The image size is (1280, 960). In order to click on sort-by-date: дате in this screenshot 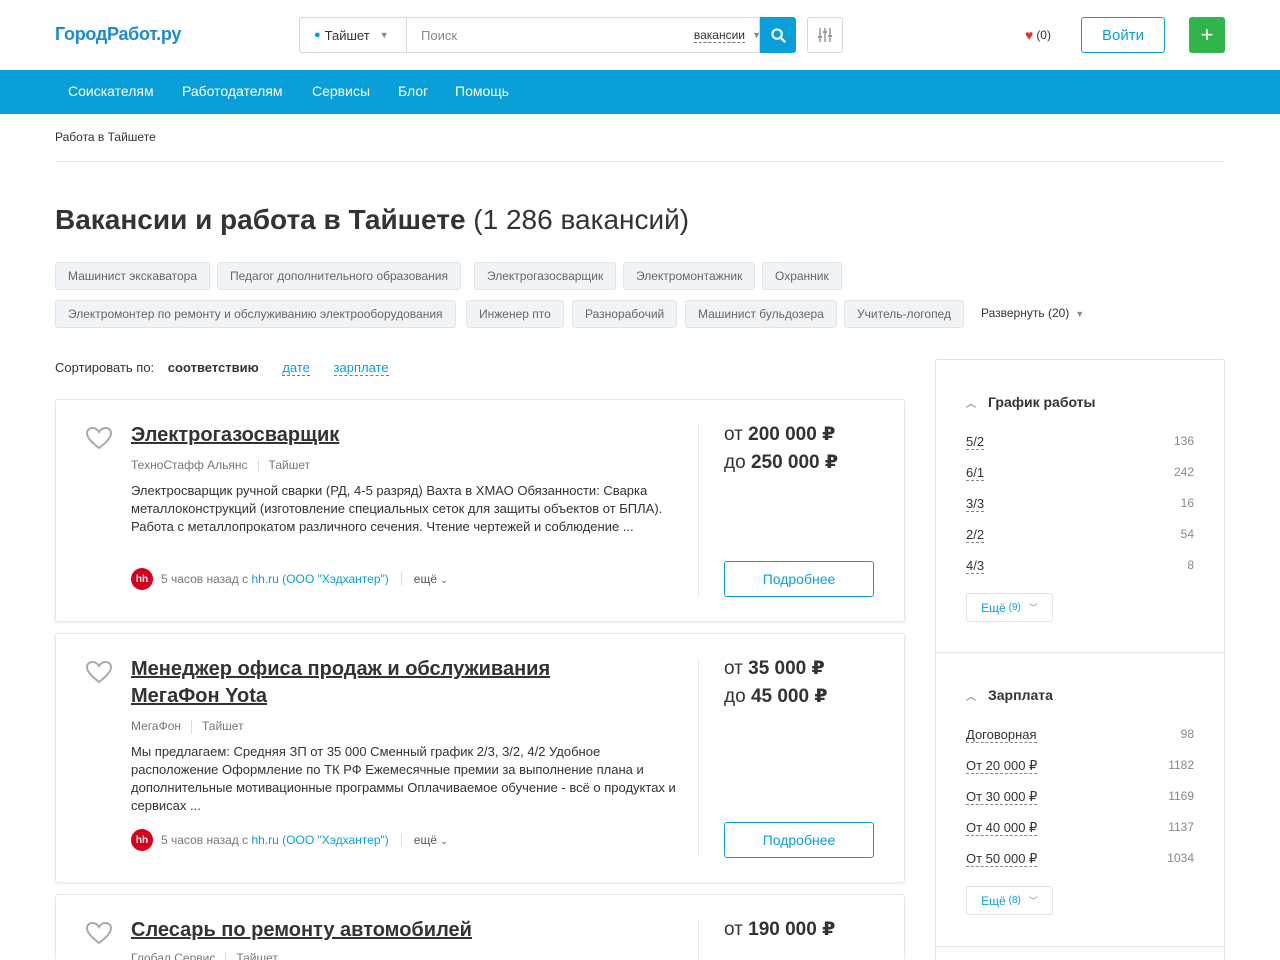, I will do `click(296, 368)`.